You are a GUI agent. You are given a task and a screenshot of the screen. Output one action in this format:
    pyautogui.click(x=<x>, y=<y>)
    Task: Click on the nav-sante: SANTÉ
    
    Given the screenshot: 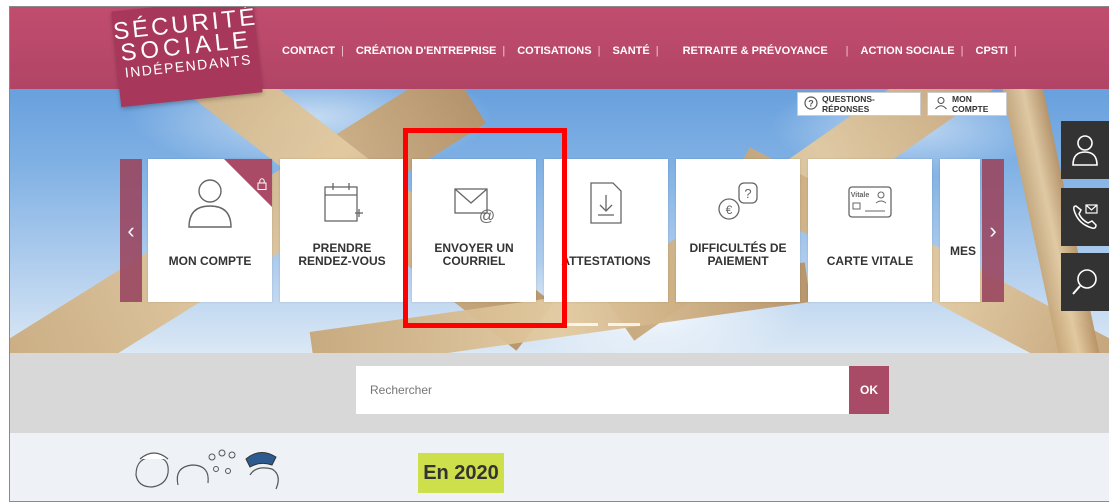 What is the action you would take?
    pyautogui.click(x=630, y=51)
    